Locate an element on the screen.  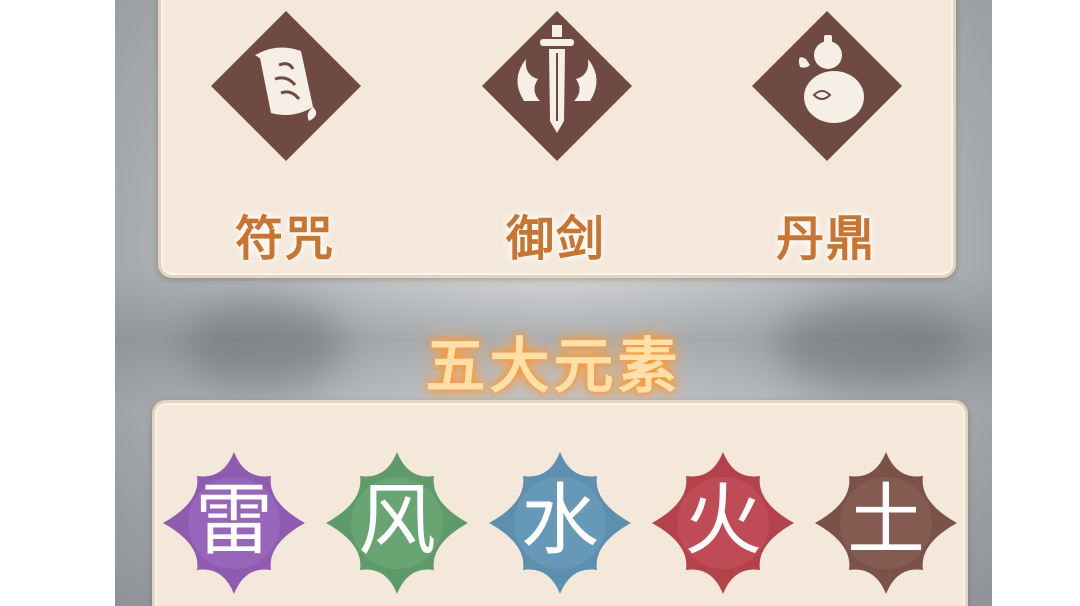
element-char: 风 is located at coordinates (396, 521).